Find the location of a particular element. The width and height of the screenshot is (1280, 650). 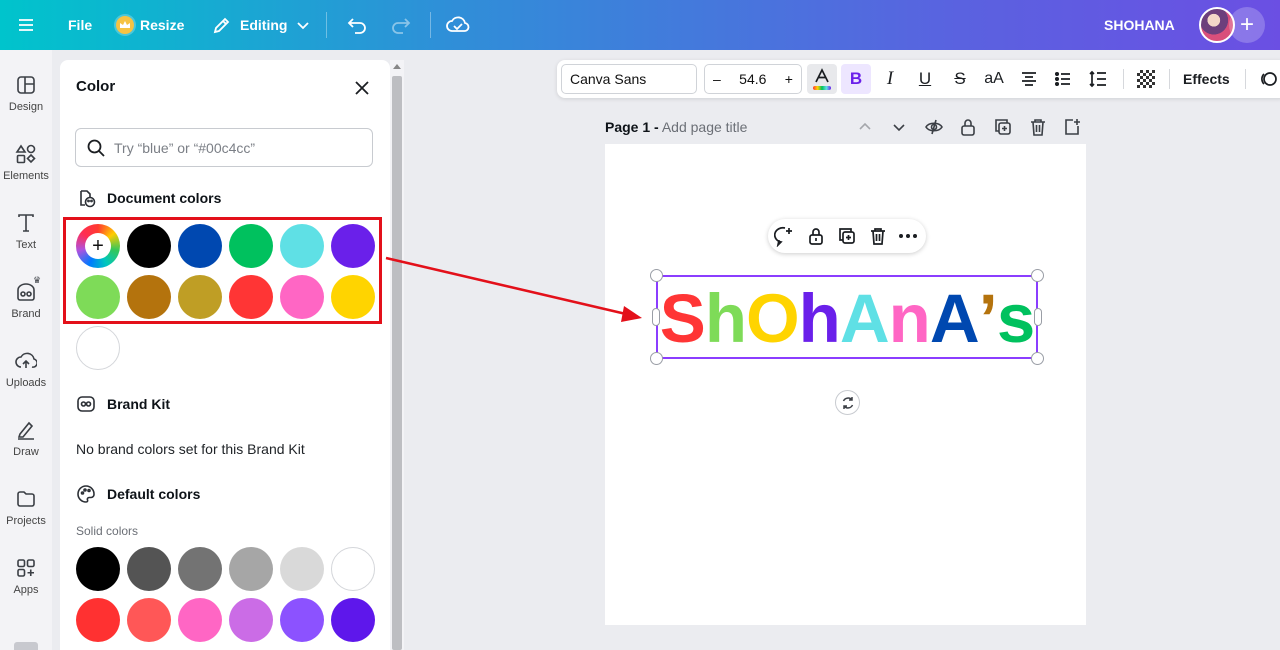

hide-page-button is located at coordinates (934, 127).